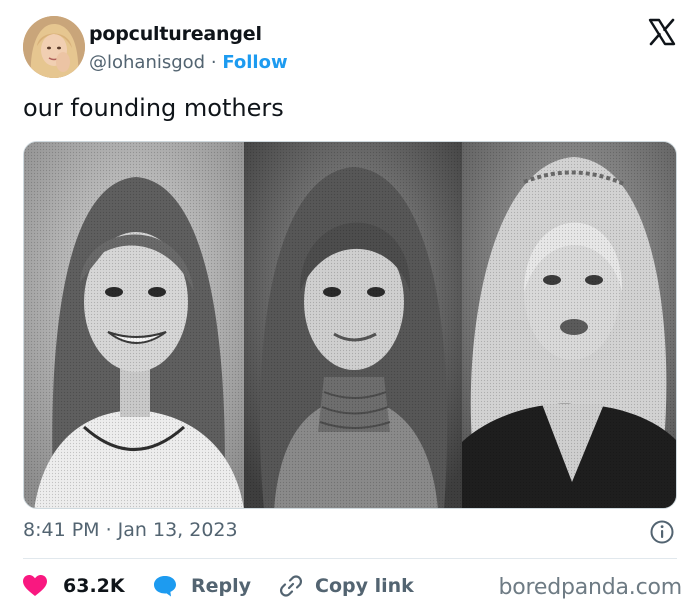 The image size is (700, 611). What do you see at coordinates (350, 558) in the screenshot?
I see `divider` at bounding box center [350, 558].